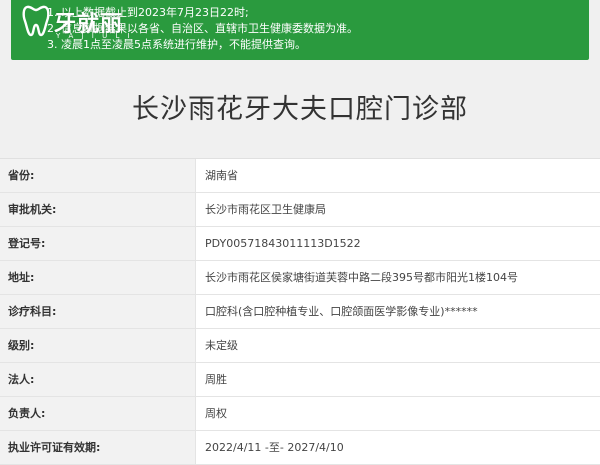 The width and height of the screenshot is (600, 465). Describe the element at coordinates (361, 277) in the screenshot. I see `row-value: 长沙市雨花区侯家塘街道芙蓉中路二段395号都市阳光1楼104号` at that location.